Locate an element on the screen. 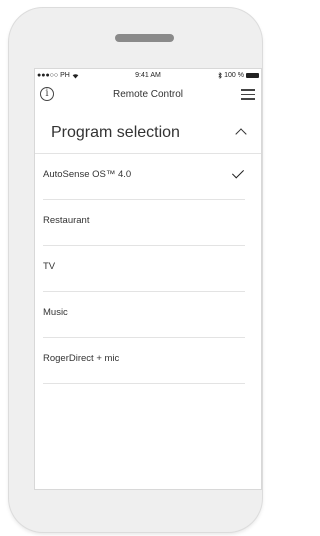 This screenshot has height=536, width=320. program-selection-header: Program selection is located at coordinates (148, 134).